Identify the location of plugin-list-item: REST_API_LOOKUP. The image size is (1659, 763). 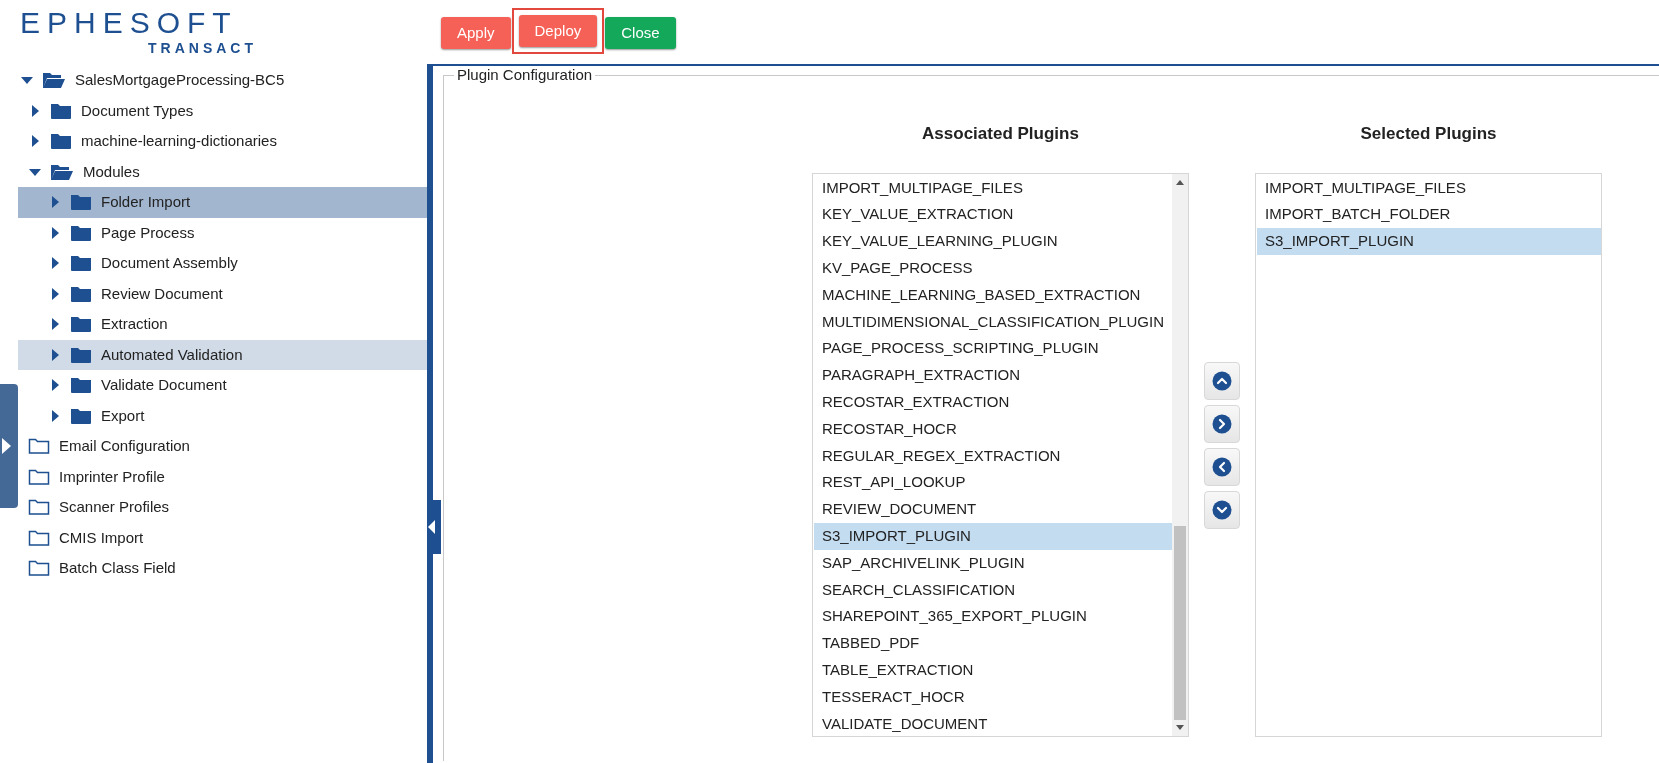
(993, 483).